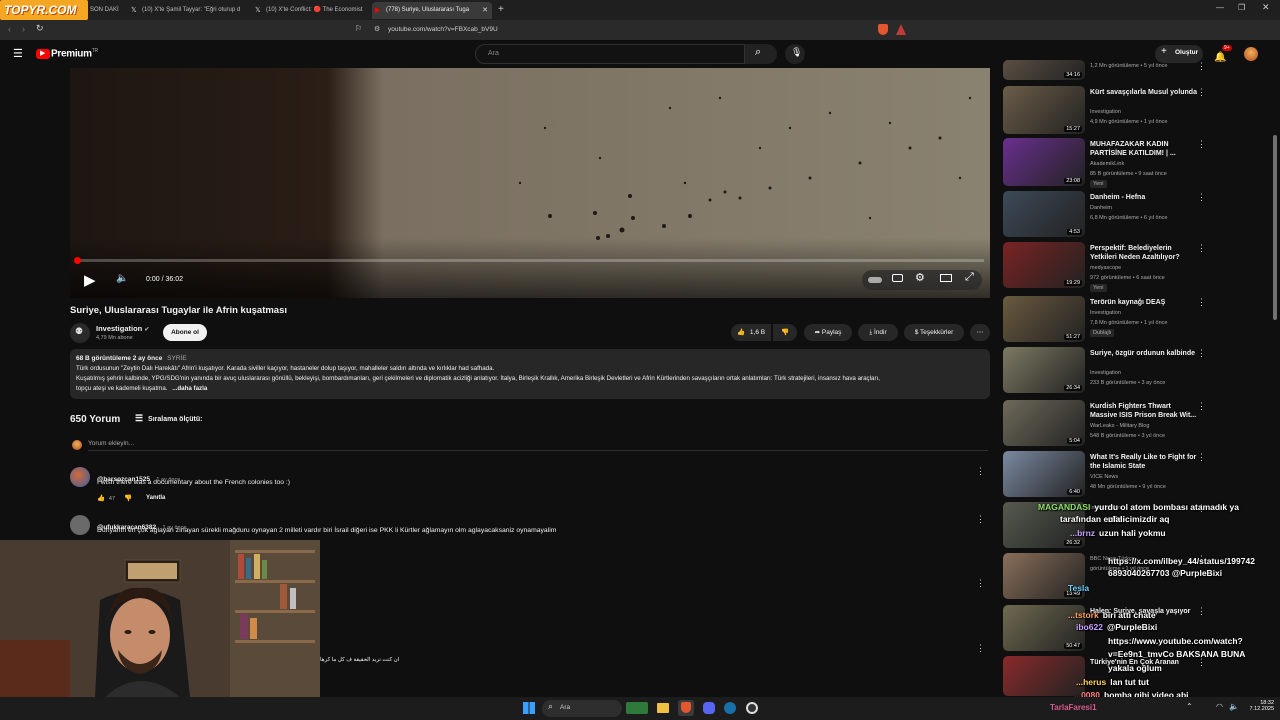 The image size is (1280, 720). I want to click on volume-button: 🔈, so click(122, 278).